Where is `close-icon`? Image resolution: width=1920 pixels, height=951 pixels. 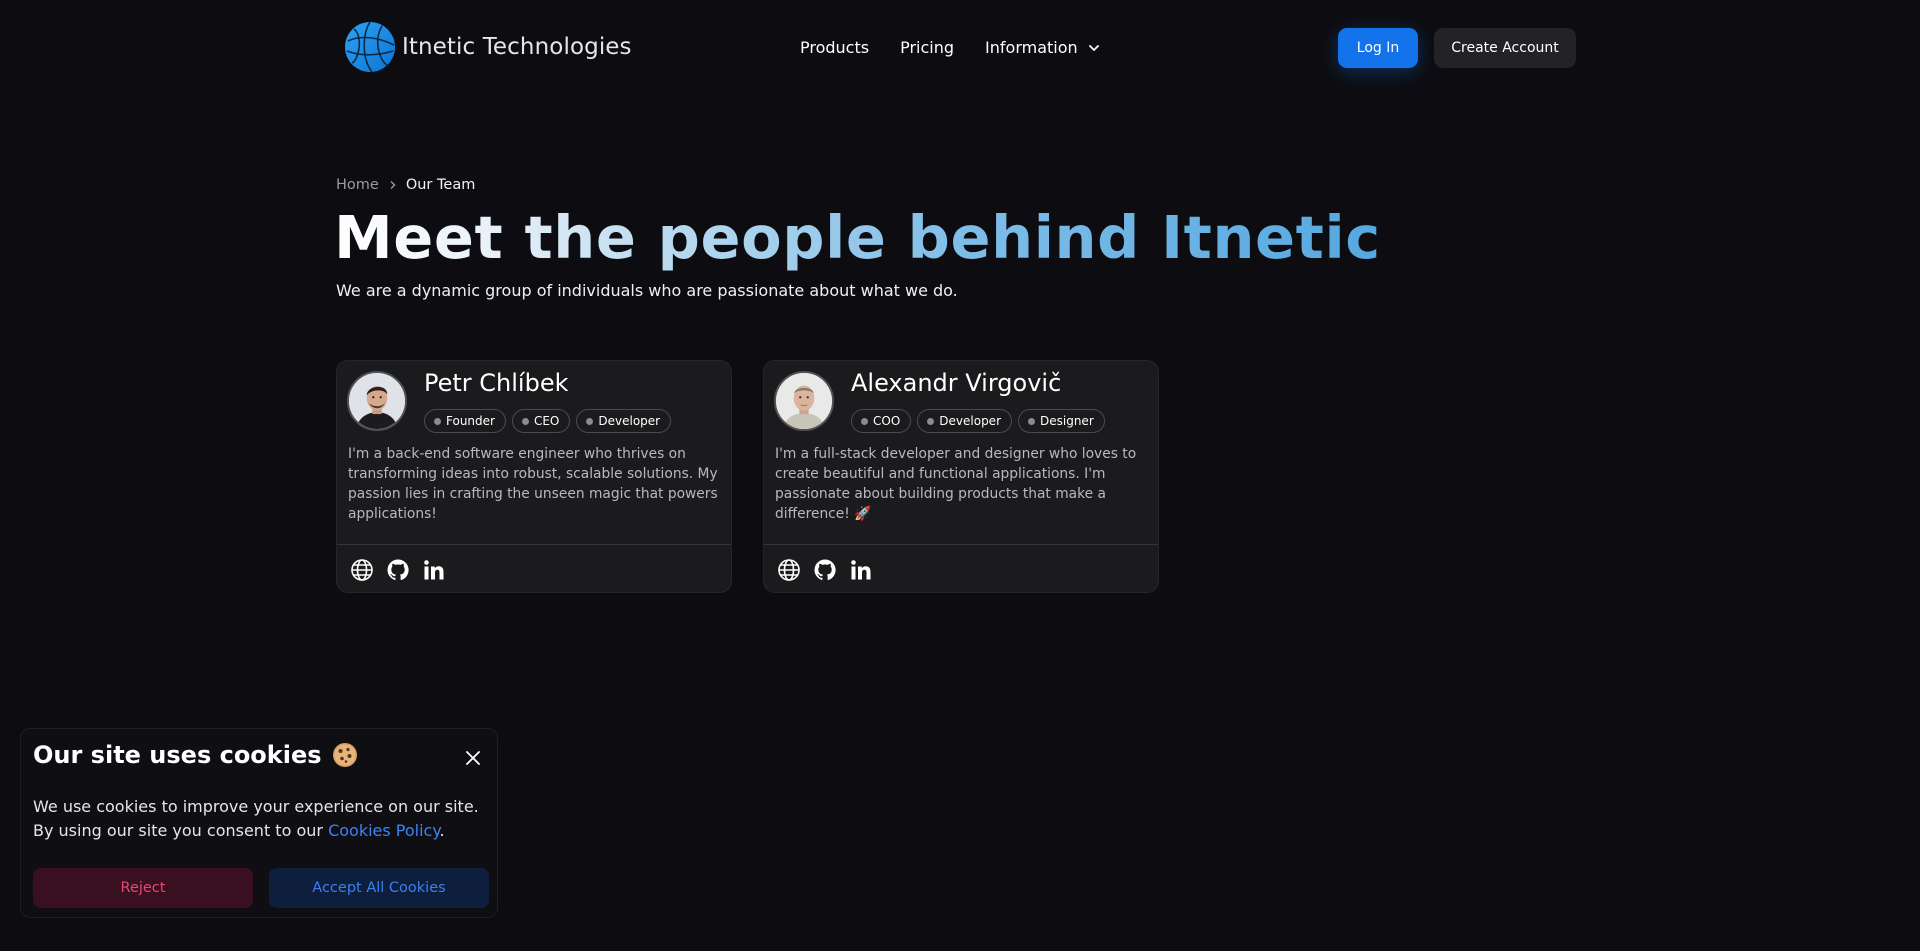 close-icon is located at coordinates (473, 758).